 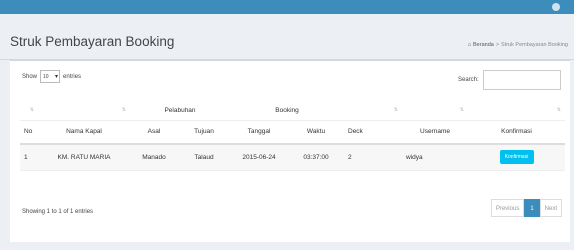 I want to click on column-header-no: No, so click(x=29, y=132).